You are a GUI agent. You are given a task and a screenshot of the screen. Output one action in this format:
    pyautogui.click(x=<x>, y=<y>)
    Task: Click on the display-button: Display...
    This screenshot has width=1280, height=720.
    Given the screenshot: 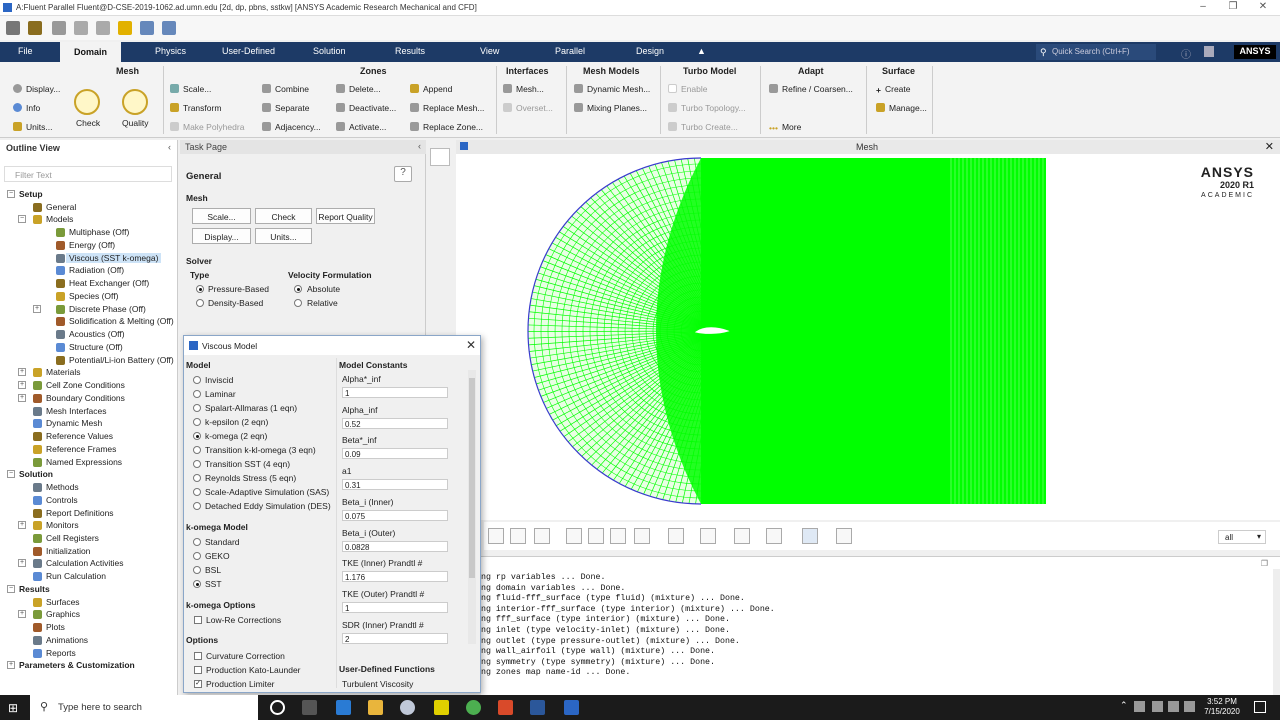 What is the action you would take?
    pyautogui.click(x=221, y=236)
    